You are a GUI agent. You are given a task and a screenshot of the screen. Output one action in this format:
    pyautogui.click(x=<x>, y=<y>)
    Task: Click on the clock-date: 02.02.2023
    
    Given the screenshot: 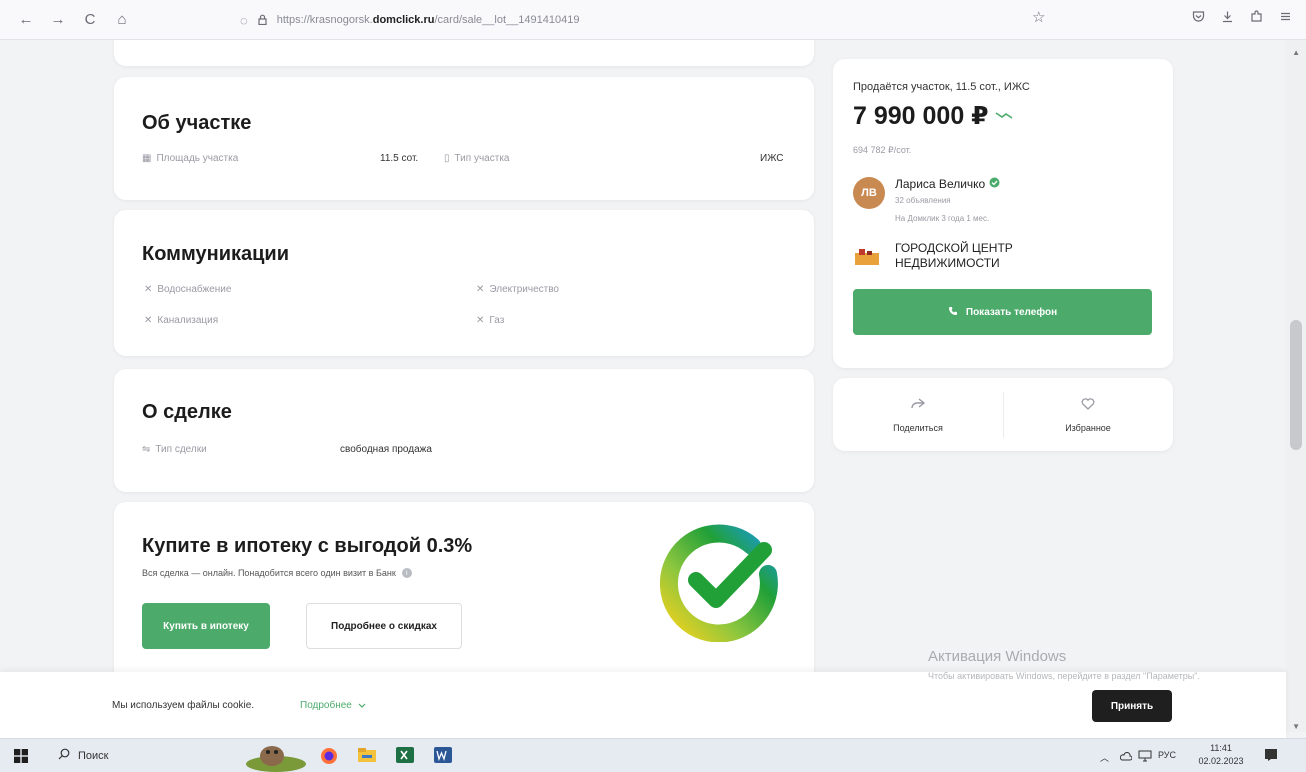 What is the action you would take?
    pyautogui.click(x=1221, y=761)
    